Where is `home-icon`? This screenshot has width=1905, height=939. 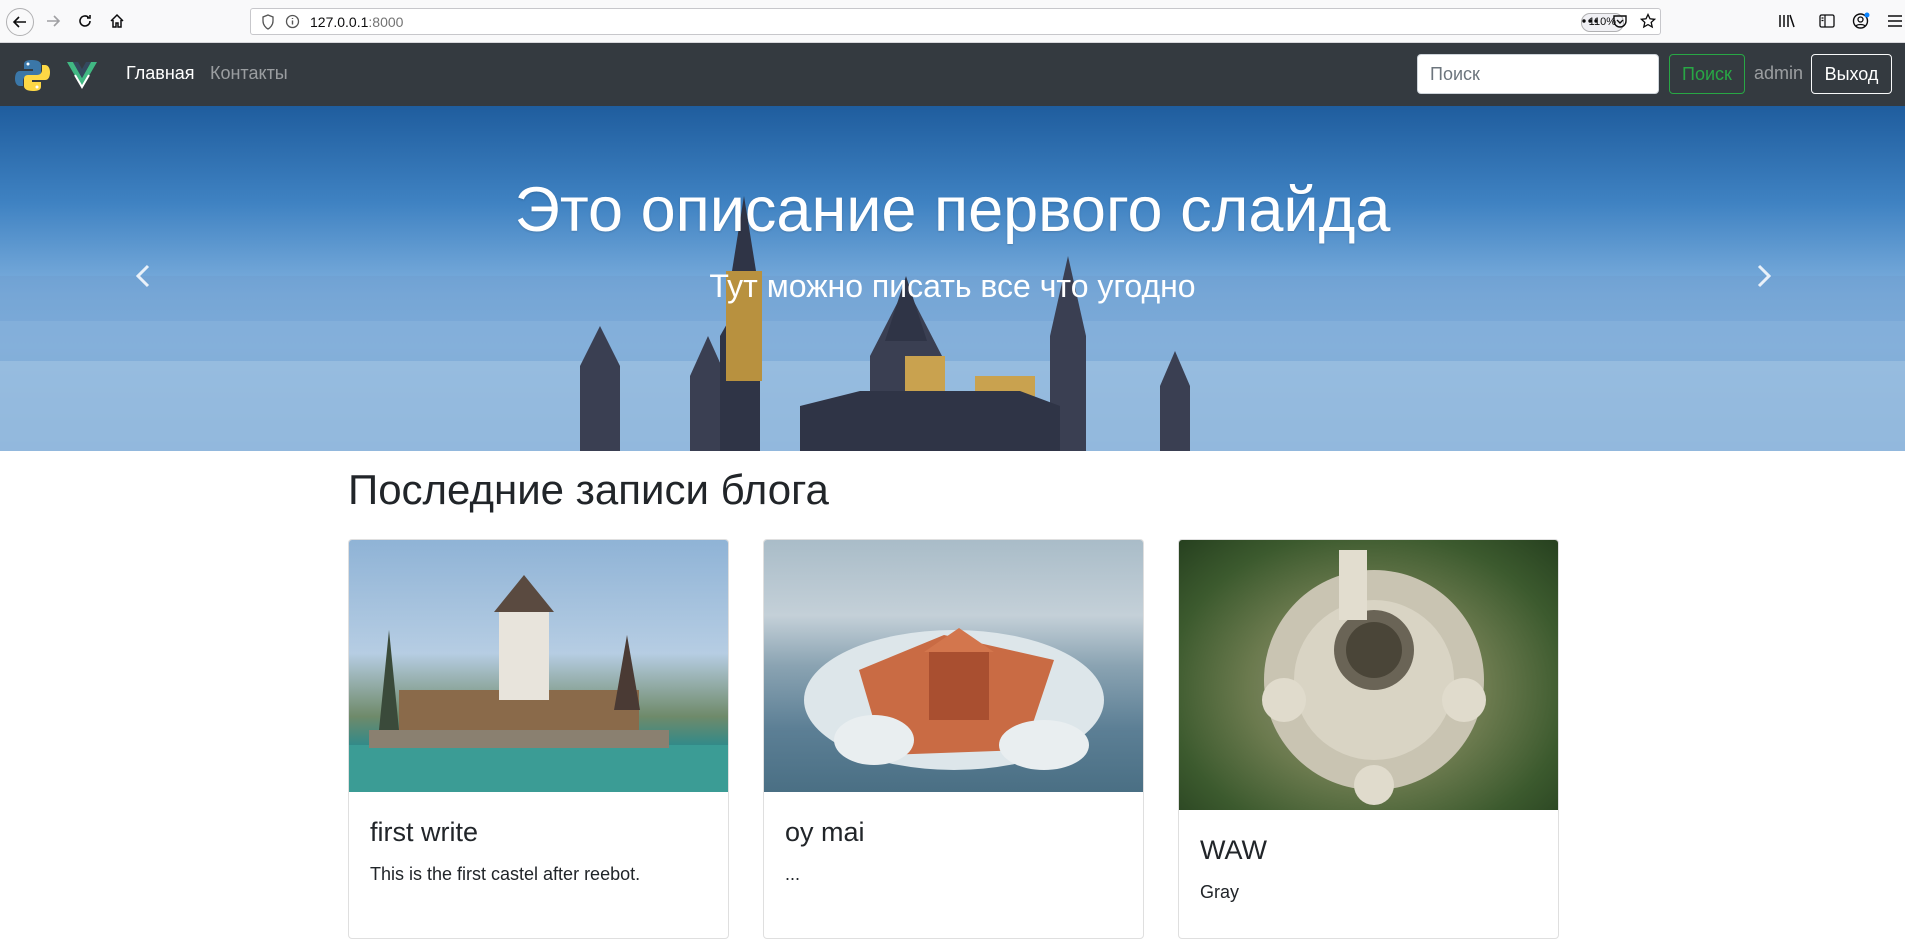
home-icon is located at coordinates (117, 20).